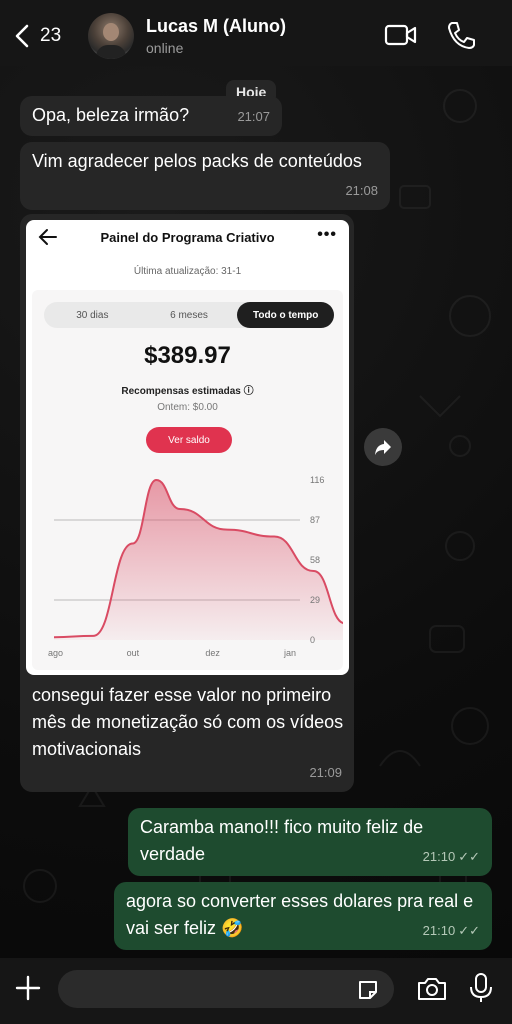  What do you see at coordinates (481, 988) in the screenshot?
I see `microphone-icon` at bounding box center [481, 988].